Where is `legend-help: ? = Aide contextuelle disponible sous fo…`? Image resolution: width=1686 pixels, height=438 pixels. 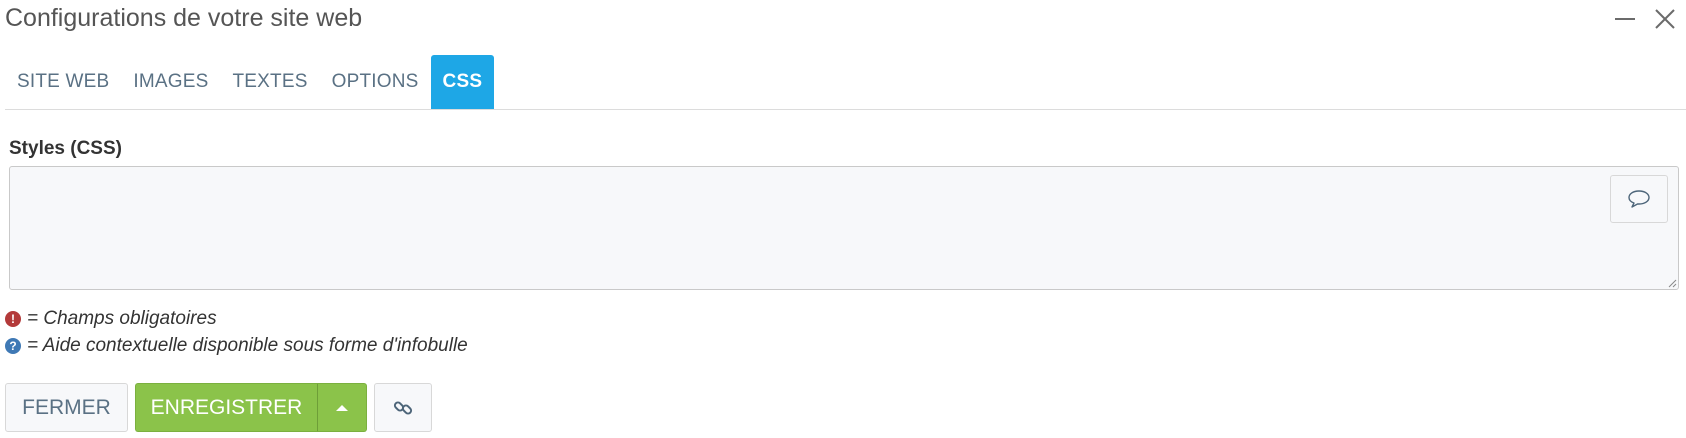 legend-help: ? = Aide contextuelle disponible sous fo… is located at coordinates (236, 346).